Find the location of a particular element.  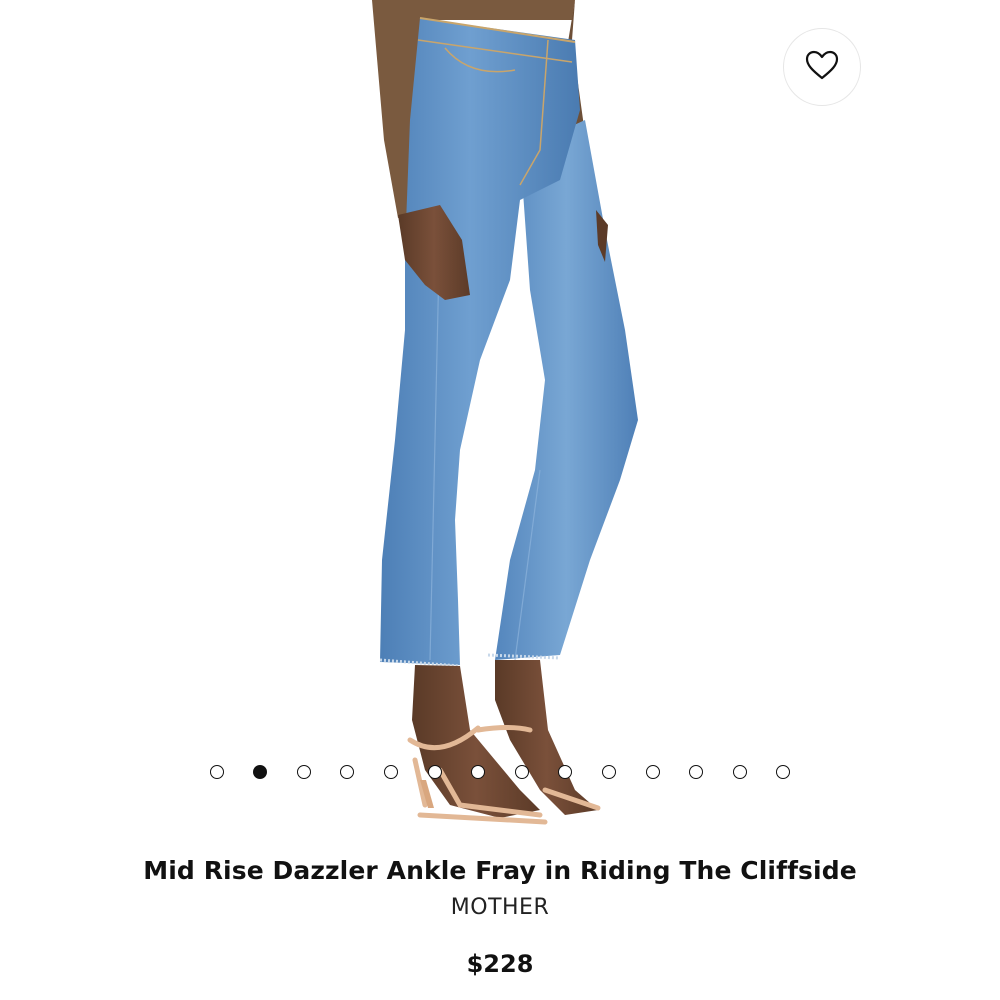

image-pagination-dots is located at coordinates (500, 774).